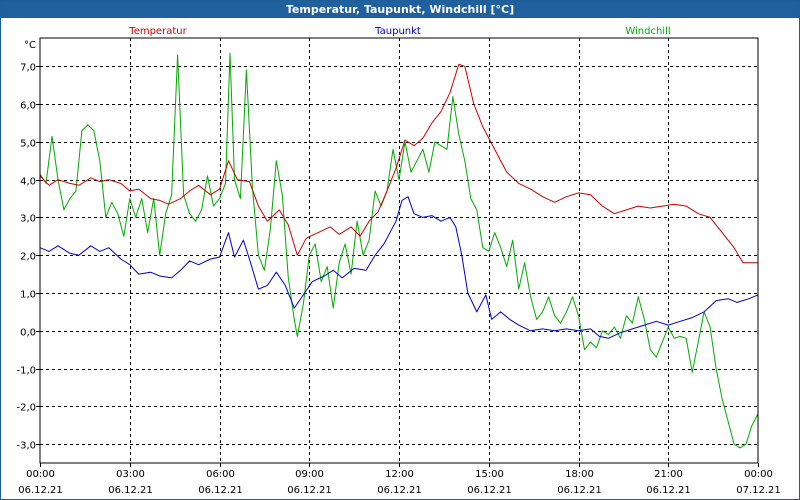 The image size is (800, 500). What do you see at coordinates (647, 31) in the screenshot?
I see `legend-item-windchill: Windchill` at bounding box center [647, 31].